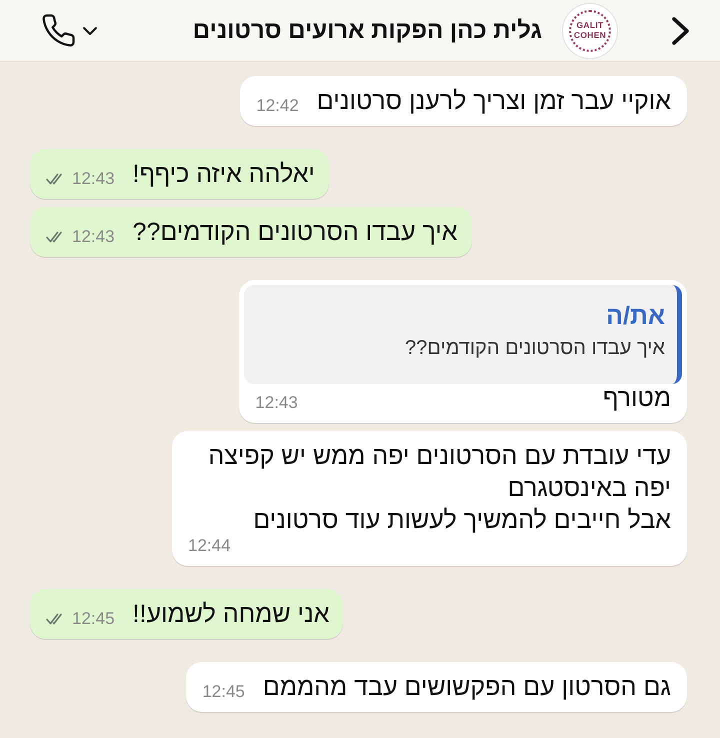 The width and height of the screenshot is (720, 738). Describe the element at coordinates (635, 316) in the screenshot. I see `quote-sender: את/ה` at that location.